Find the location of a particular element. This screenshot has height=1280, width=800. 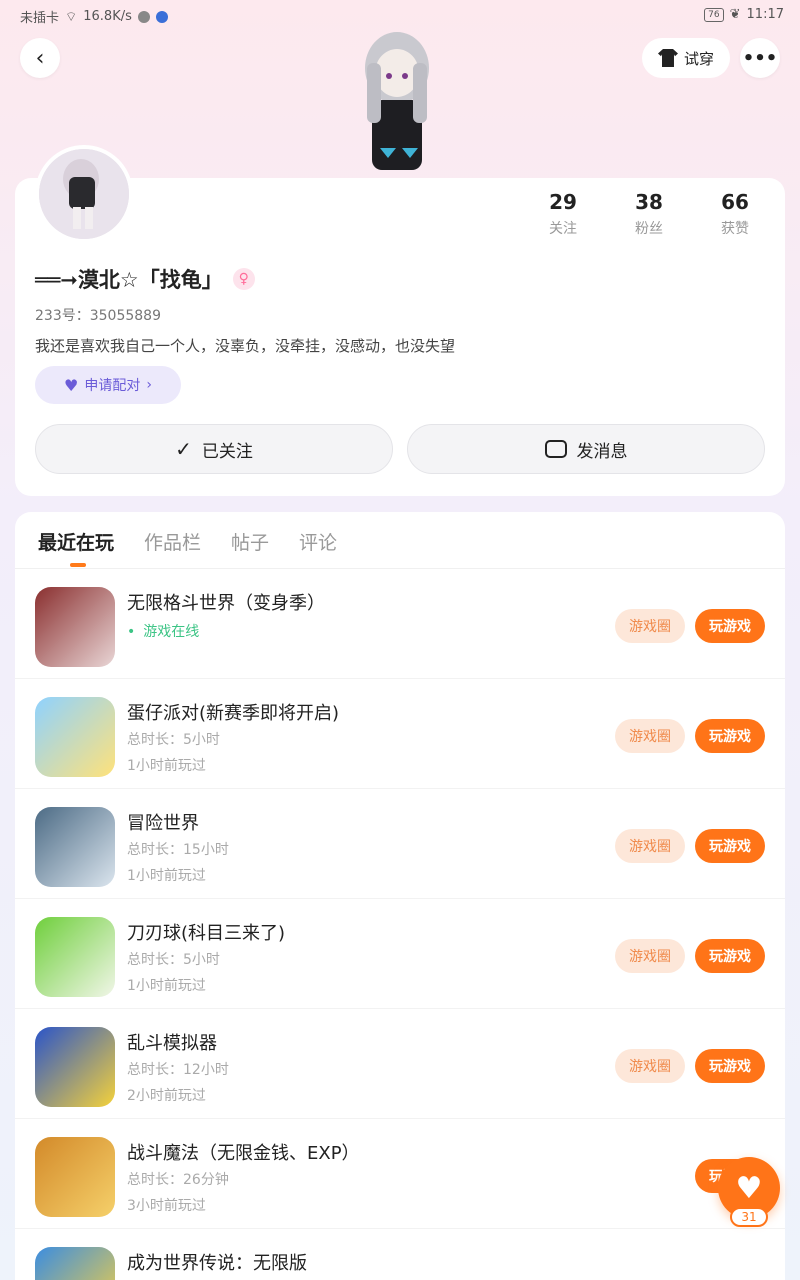

game-title: 刀刃球(科目三来了) is located at coordinates (206, 933).